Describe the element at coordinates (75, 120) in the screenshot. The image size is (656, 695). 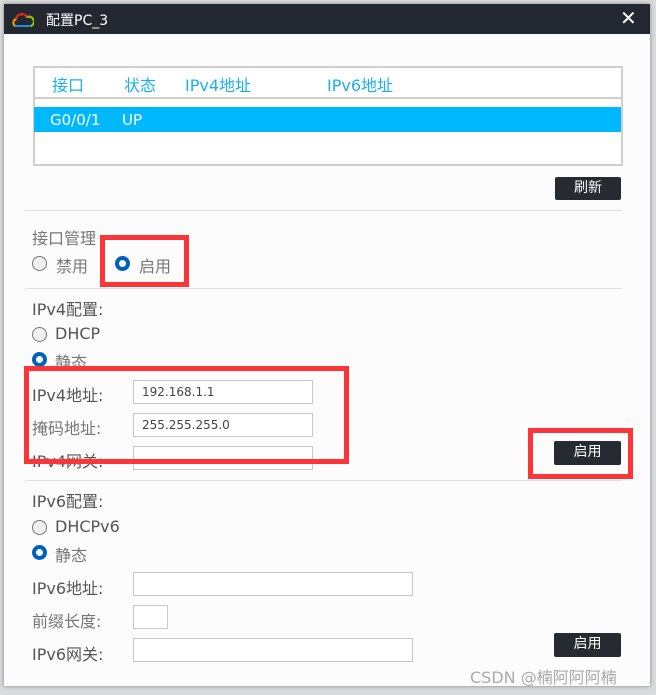
I see `cell-interface: G0/0/1` at that location.